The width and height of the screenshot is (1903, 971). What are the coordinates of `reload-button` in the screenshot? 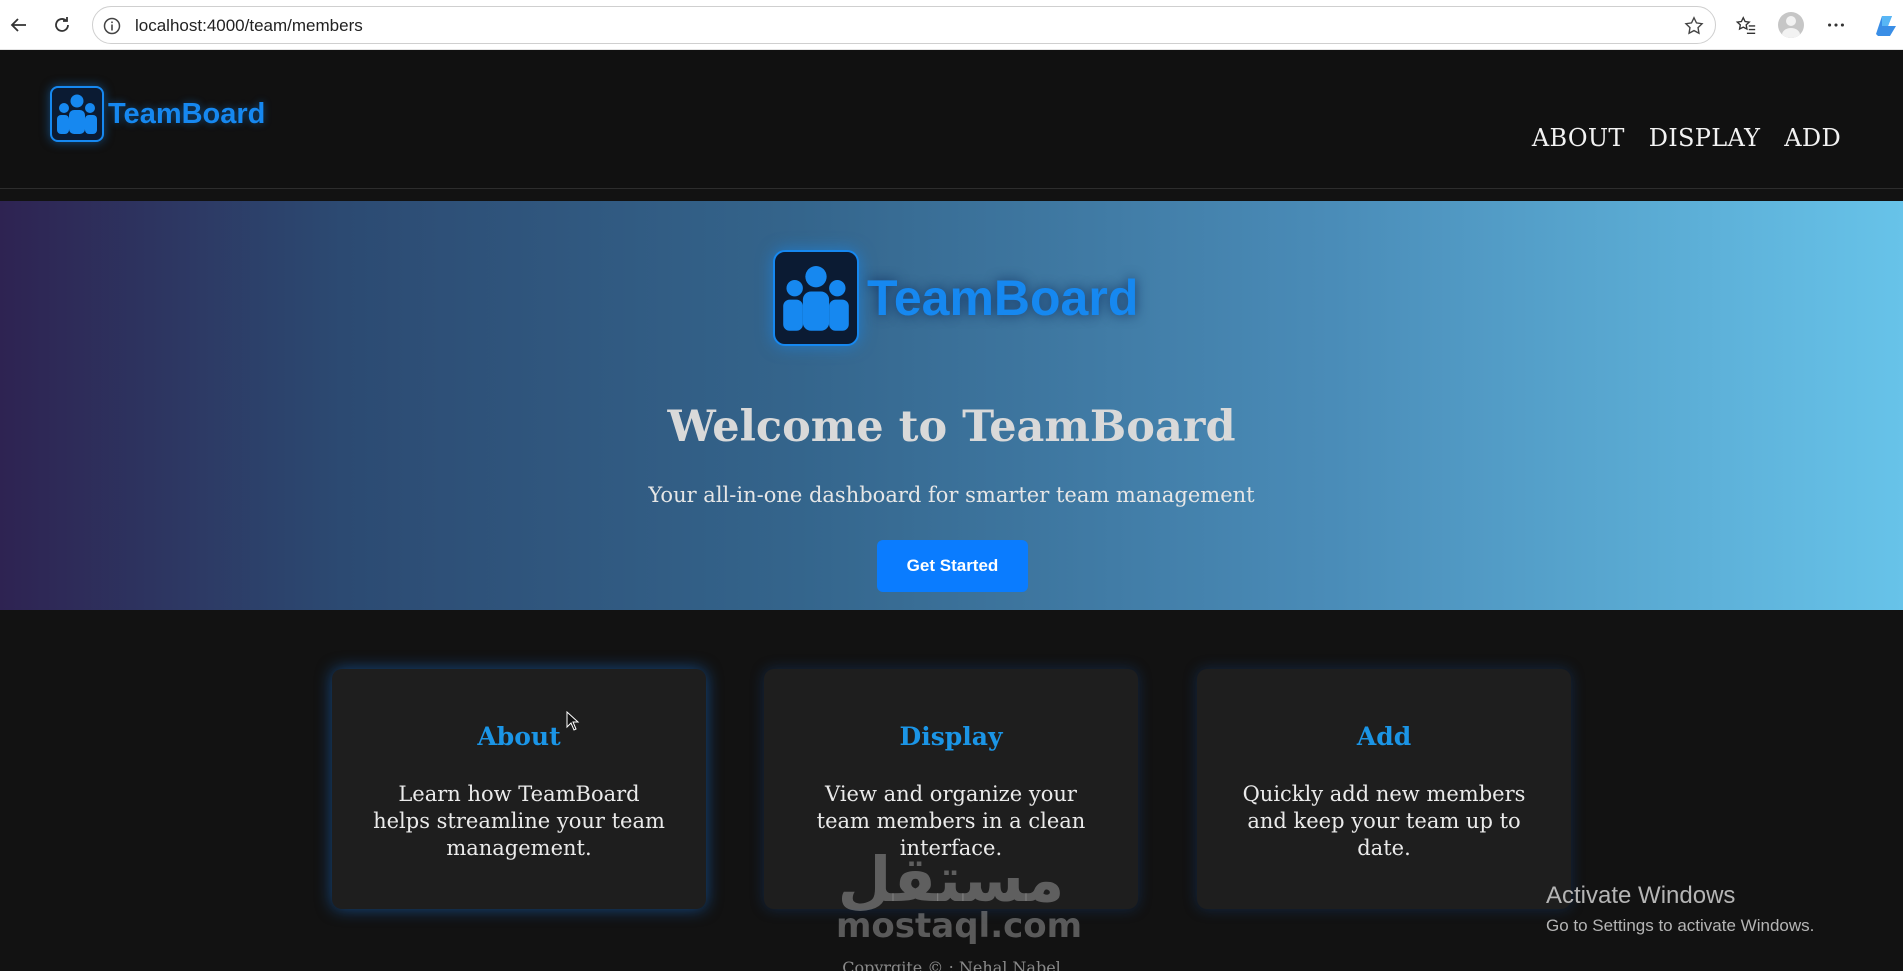 It's located at (62, 25).